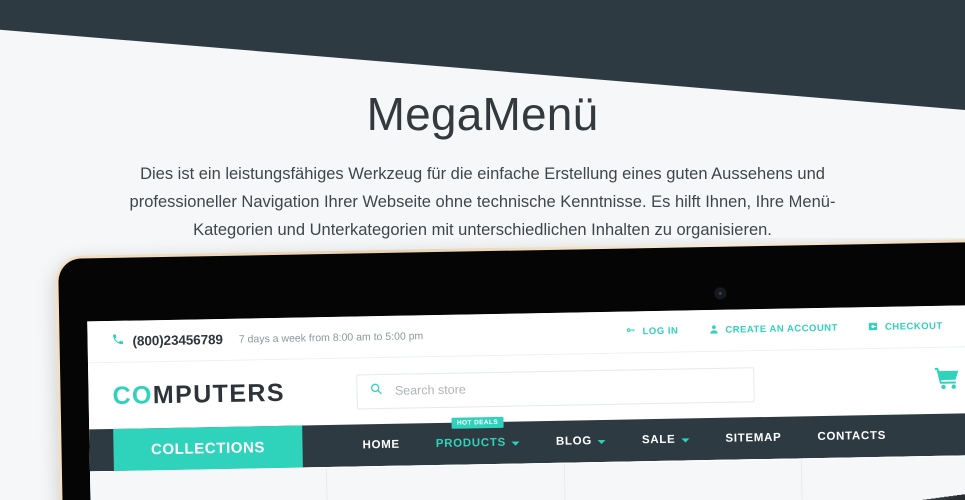  I want to click on page-title: MegaMenü, so click(482, 114).